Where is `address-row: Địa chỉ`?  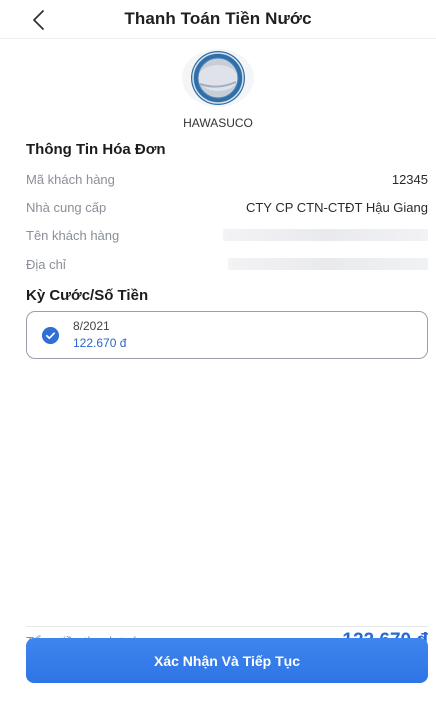 address-row: Địa chỉ is located at coordinates (227, 266).